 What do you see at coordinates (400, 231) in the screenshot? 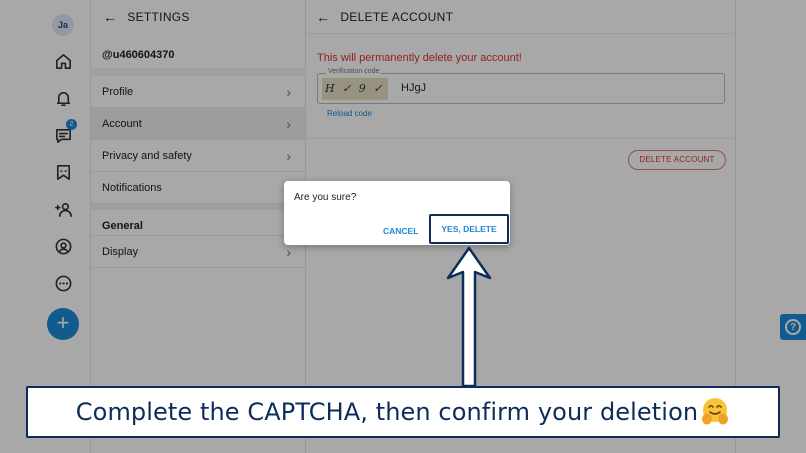
I see `cancel-button: CANCEL` at bounding box center [400, 231].